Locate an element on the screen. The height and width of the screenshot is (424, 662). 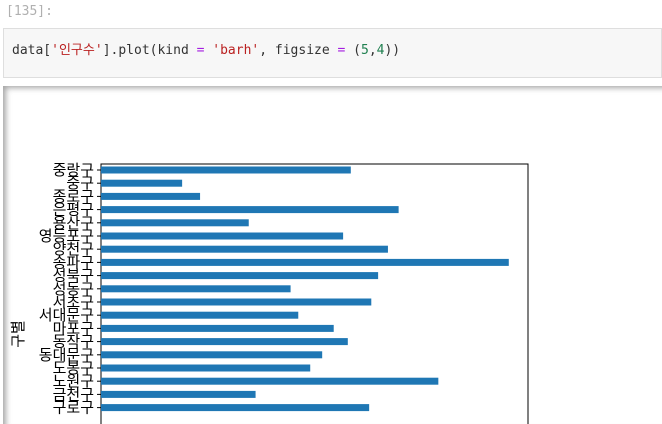
code-token: , is located at coordinates (372, 50).